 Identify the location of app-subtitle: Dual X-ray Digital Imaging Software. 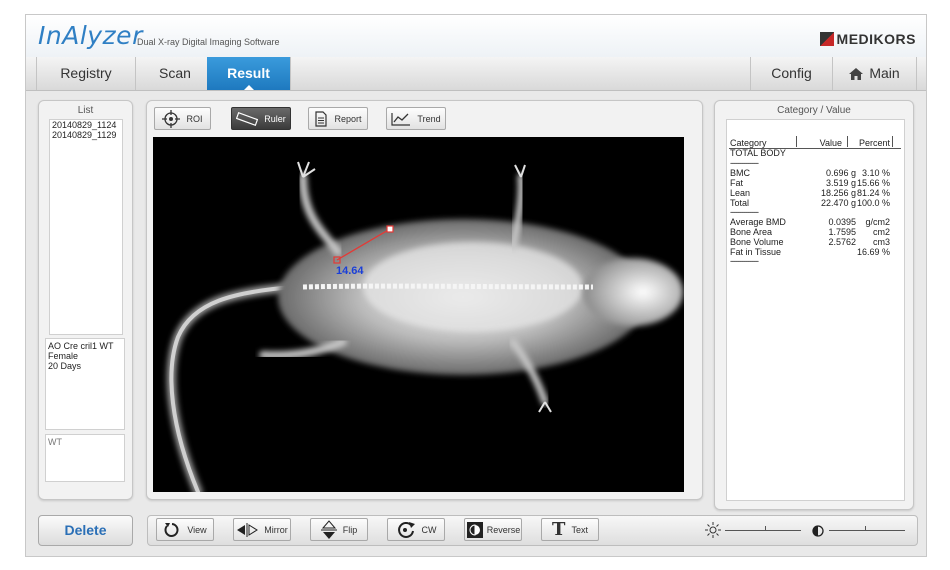
(208, 42).